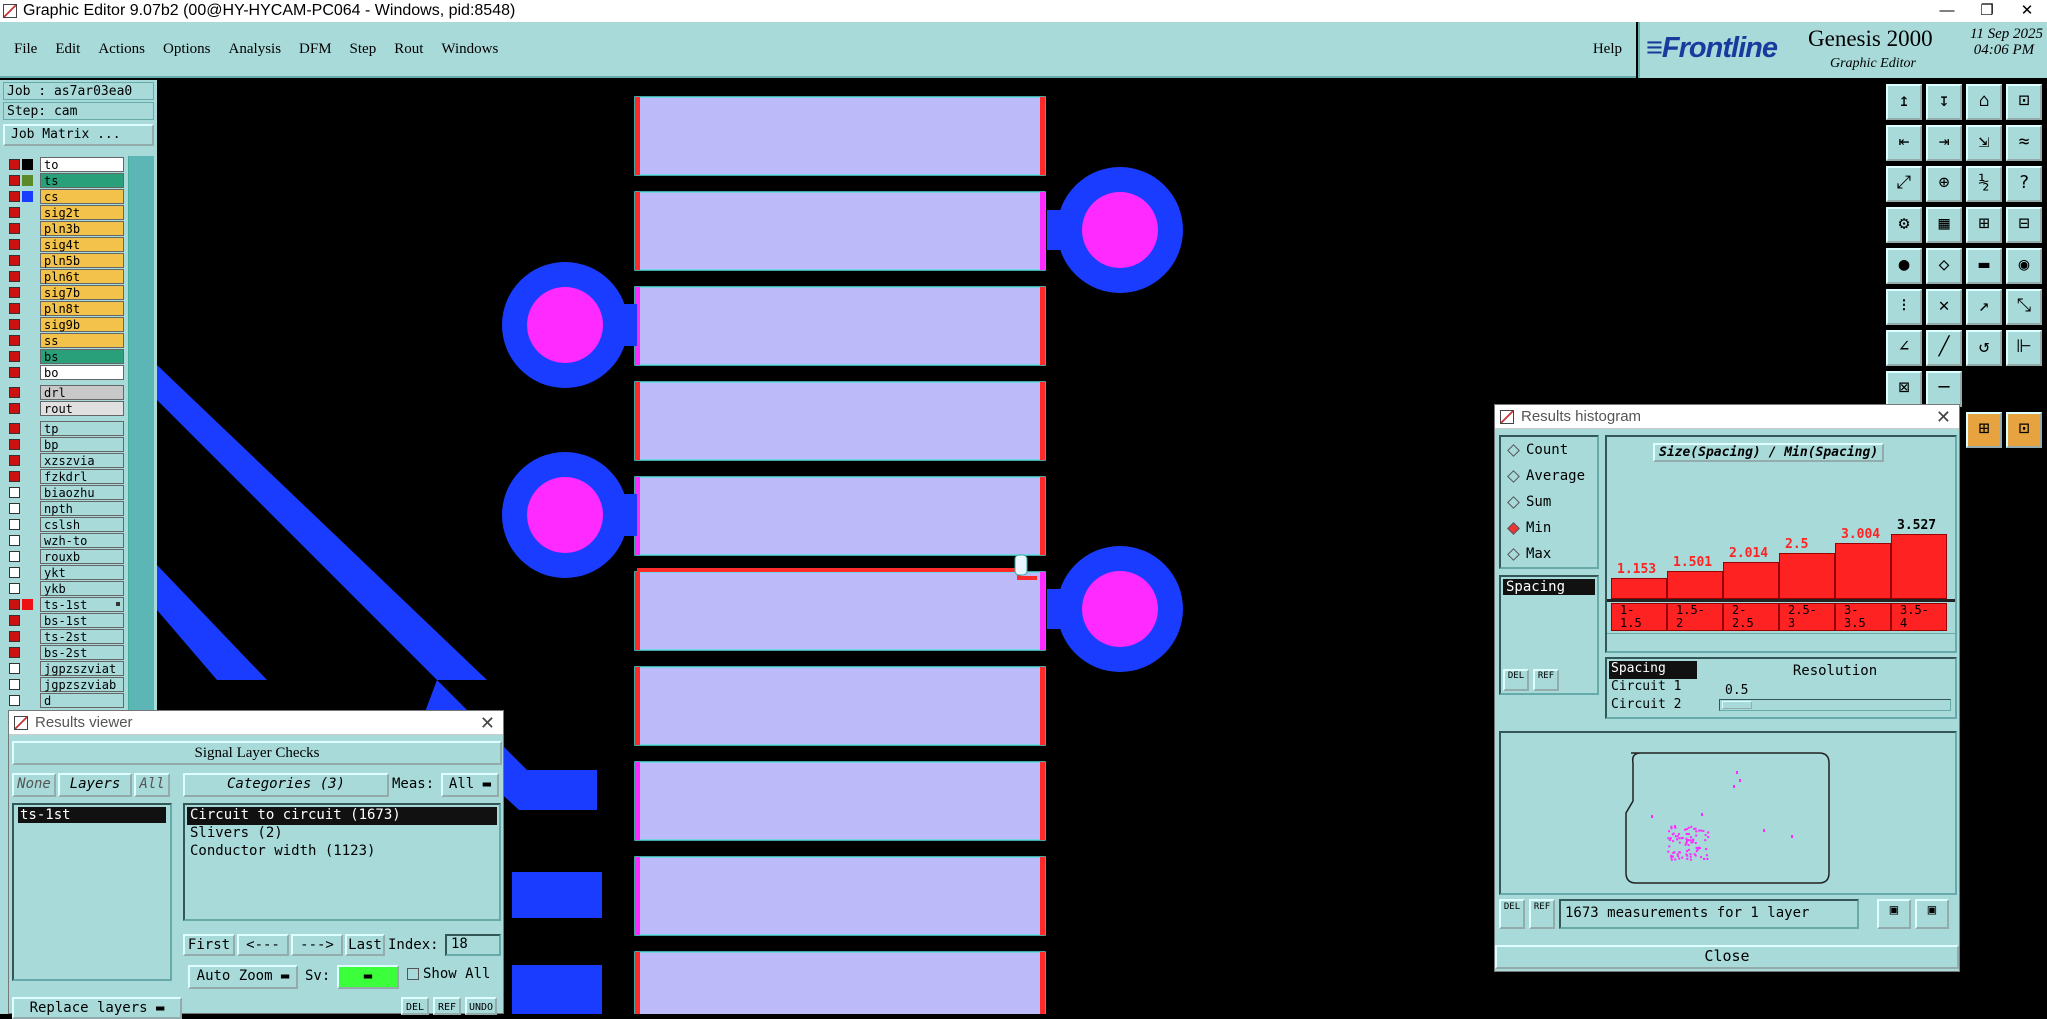  Describe the element at coordinates (34, 785) in the screenshot. I see `none-button: None` at that location.